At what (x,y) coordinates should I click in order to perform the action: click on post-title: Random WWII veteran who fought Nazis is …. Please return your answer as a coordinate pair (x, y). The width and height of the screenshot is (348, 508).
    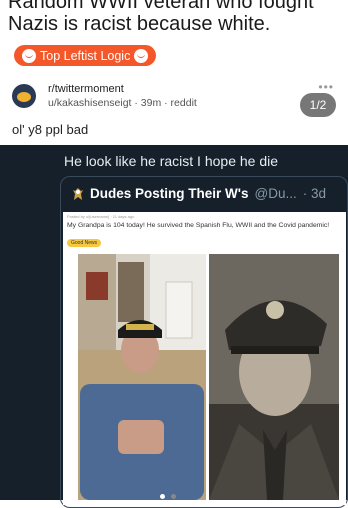
    Looking at the image, I should click on (161, 17).